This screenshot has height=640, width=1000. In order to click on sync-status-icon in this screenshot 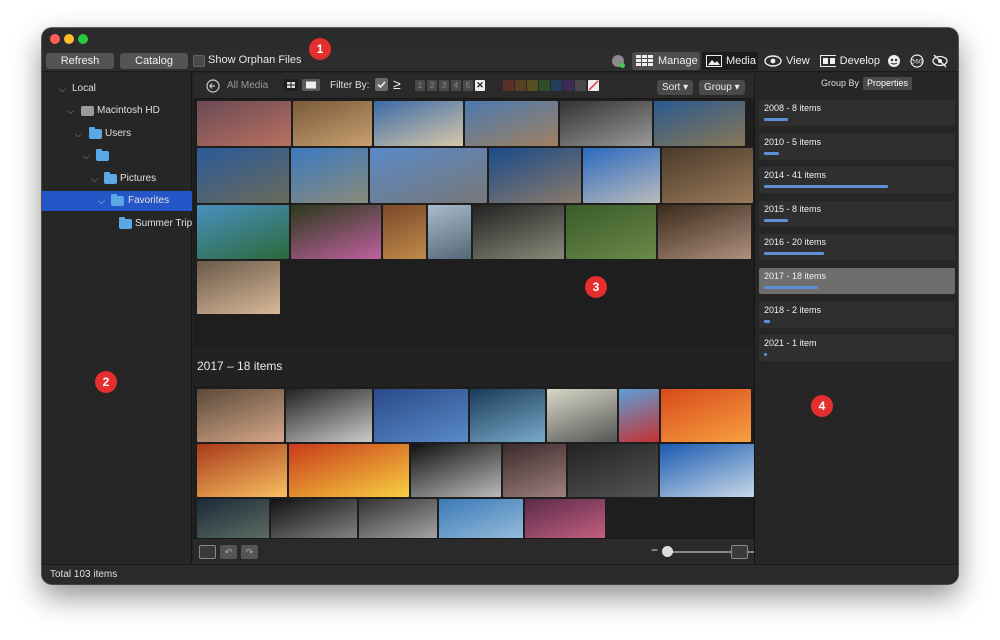, I will do `click(618, 61)`.